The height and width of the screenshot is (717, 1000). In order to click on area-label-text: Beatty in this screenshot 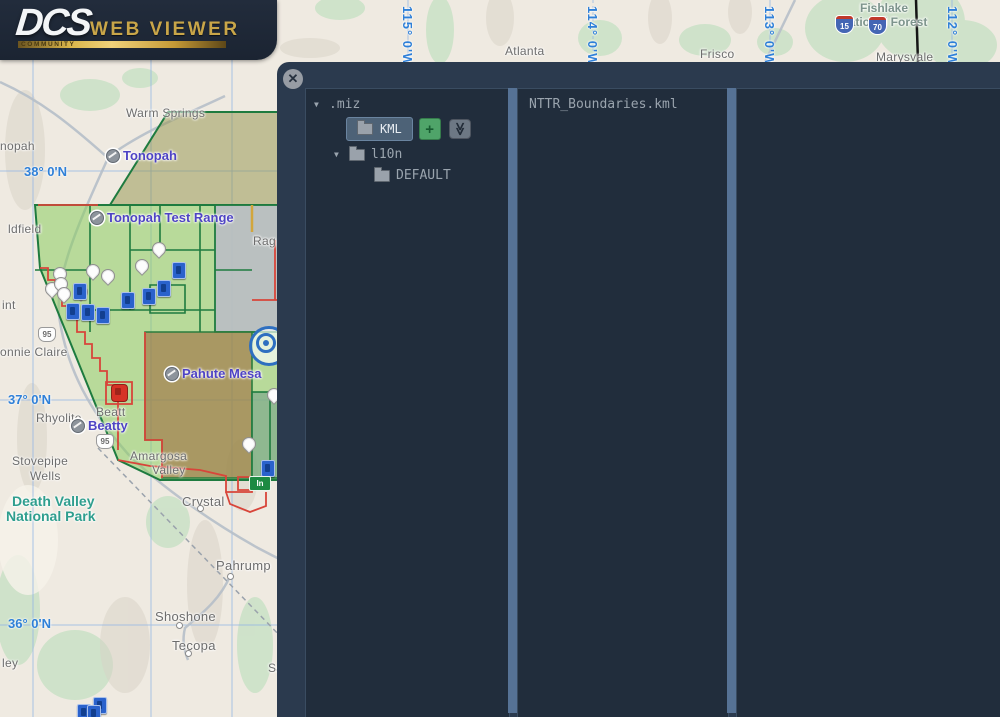, I will do `click(108, 425)`.